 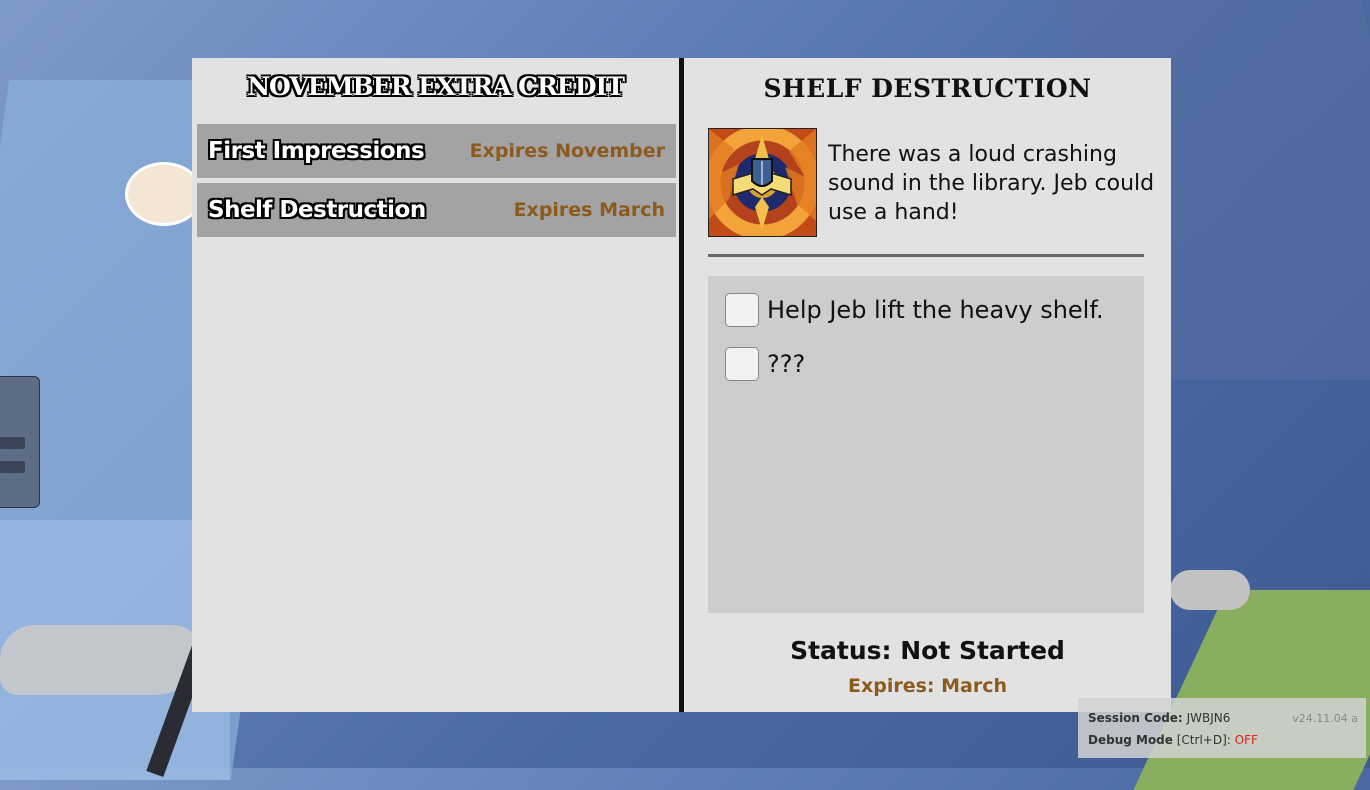 I want to click on task-label: ???, so click(x=786, y=364).